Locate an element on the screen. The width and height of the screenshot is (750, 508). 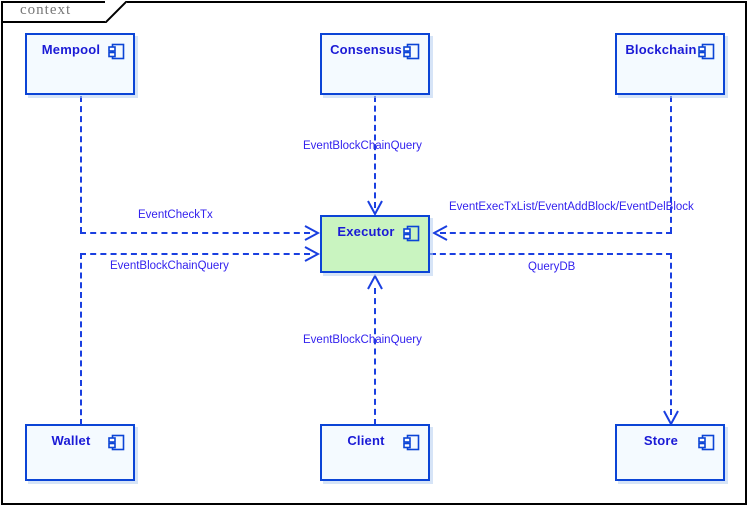
frame-tab-corner is located at coordinates (116, 12).